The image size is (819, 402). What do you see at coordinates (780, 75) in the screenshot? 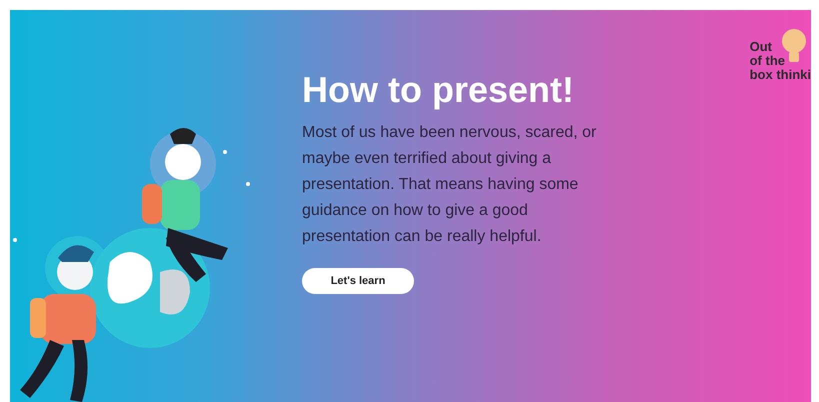
I see `logo-text: box thinki` at bounding box center [780, 75].